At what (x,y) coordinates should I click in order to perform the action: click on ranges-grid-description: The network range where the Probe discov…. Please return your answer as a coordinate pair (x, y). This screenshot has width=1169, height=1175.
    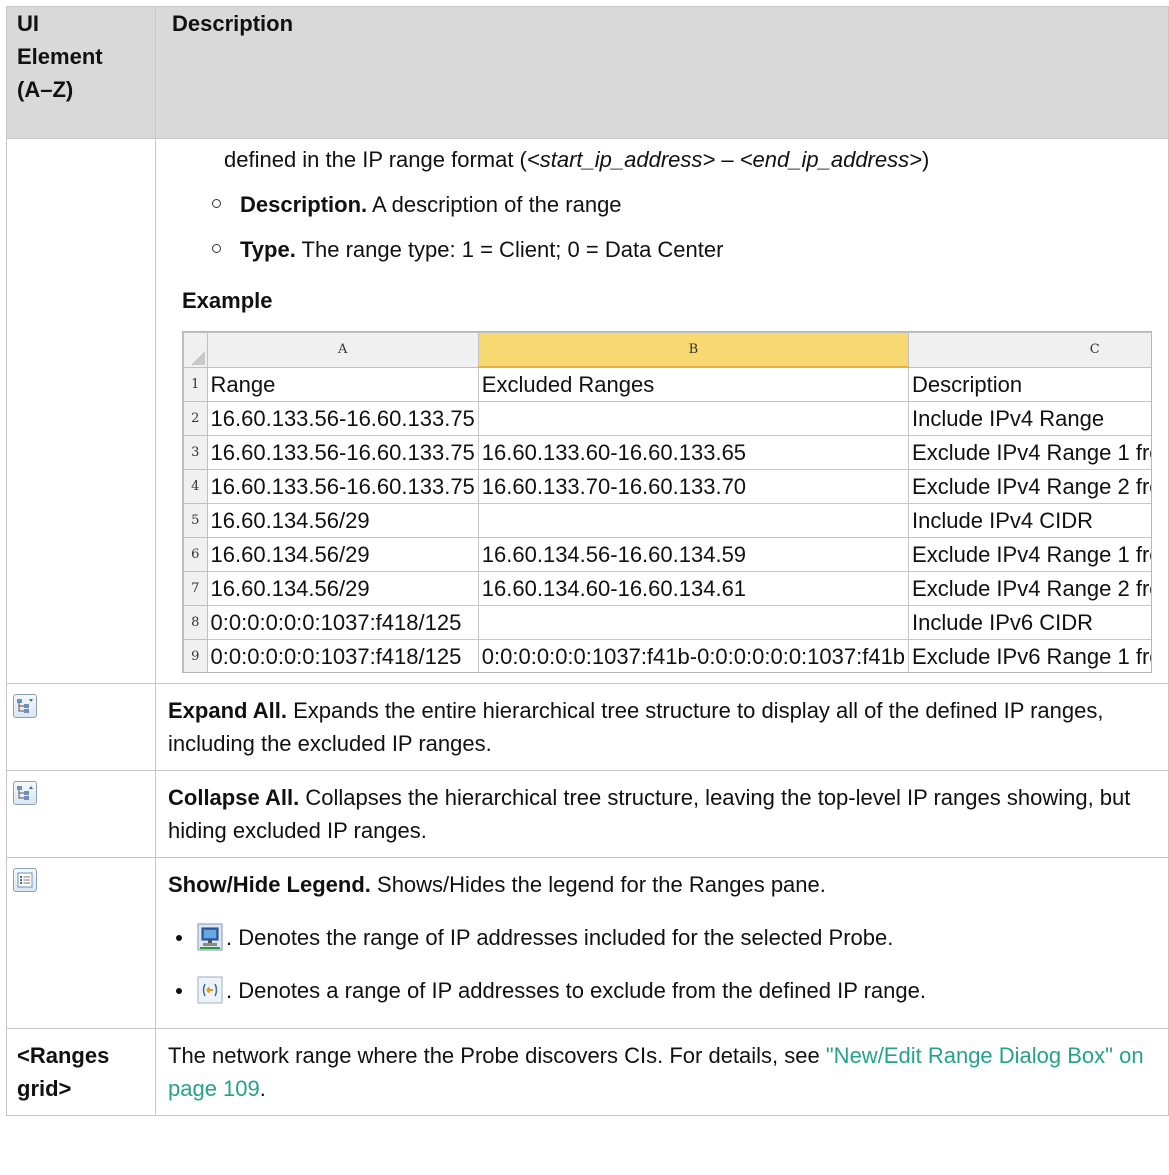
    Looking at the image, I should click on (662, 1072).